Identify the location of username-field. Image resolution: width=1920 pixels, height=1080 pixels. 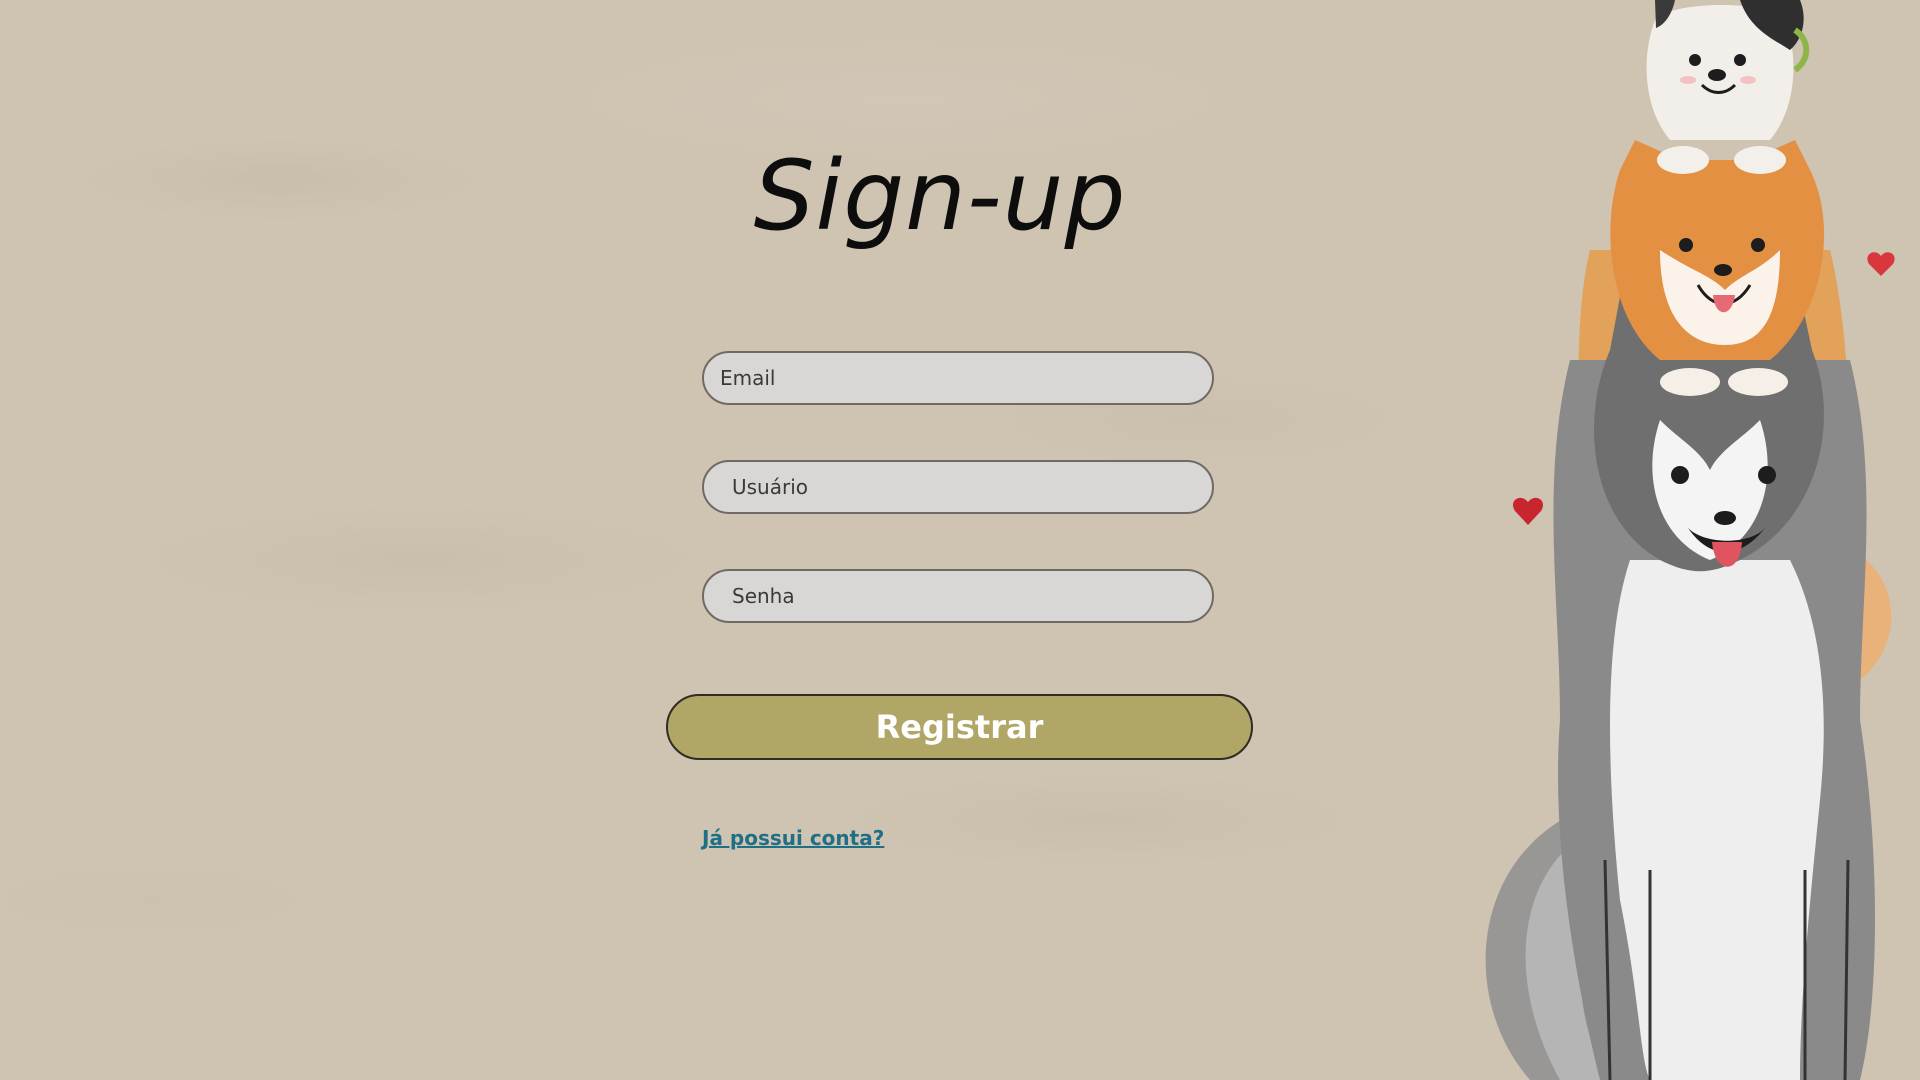
(958, 487).